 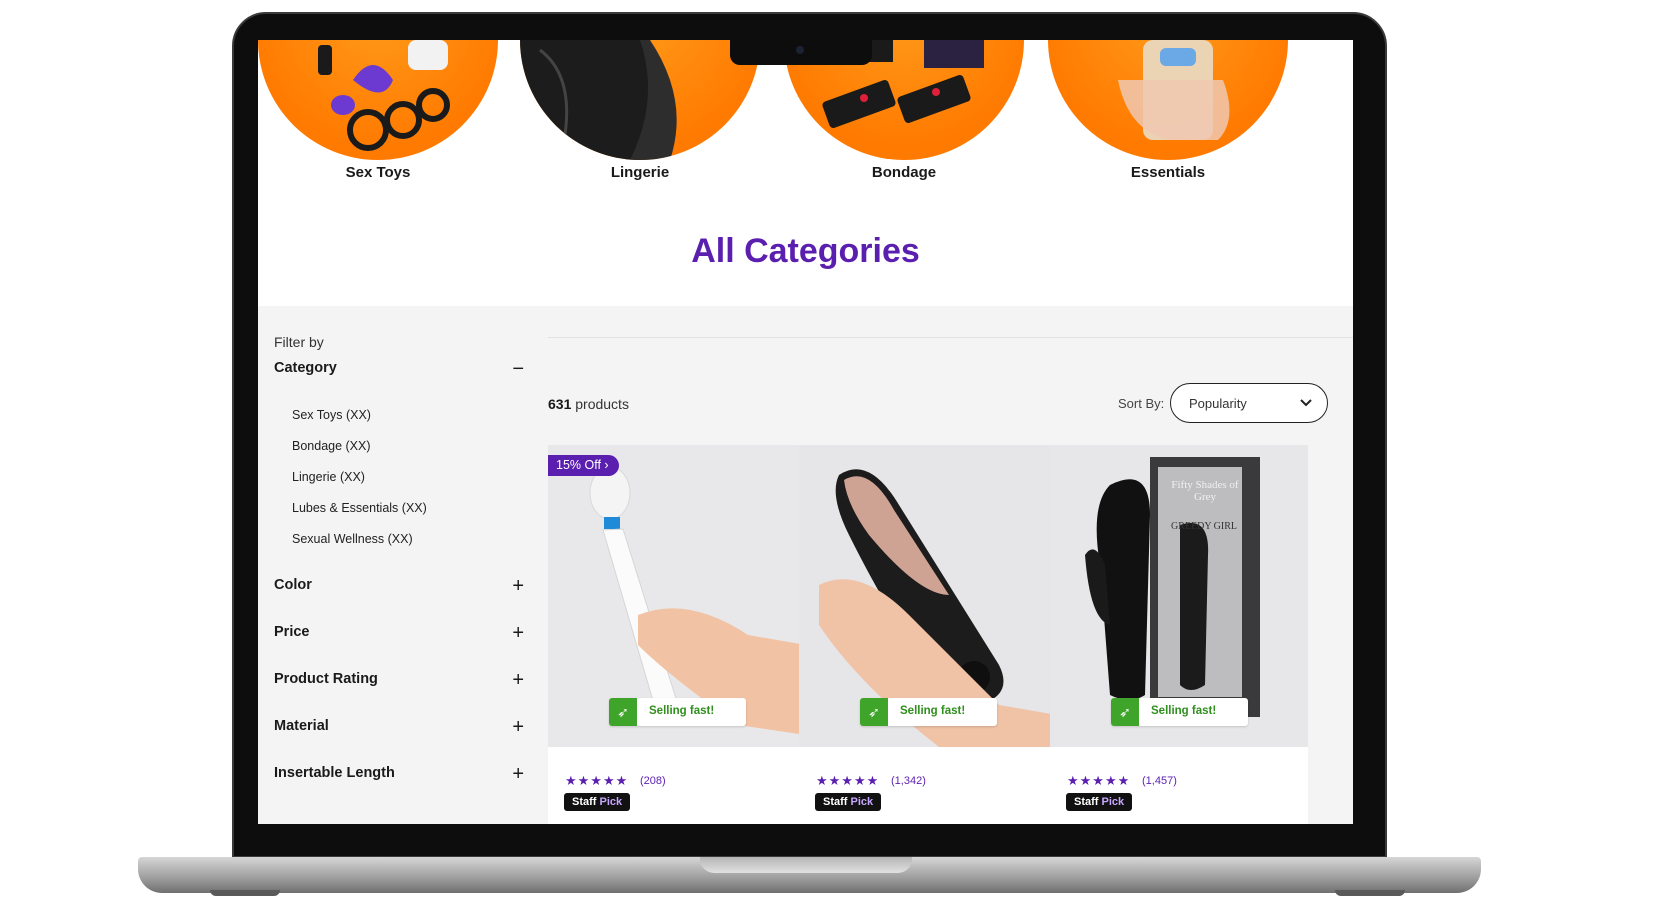 What do you see at coordinates (950, 337) in the screenshot?
I see `divider` at bounding box center [950, 337].